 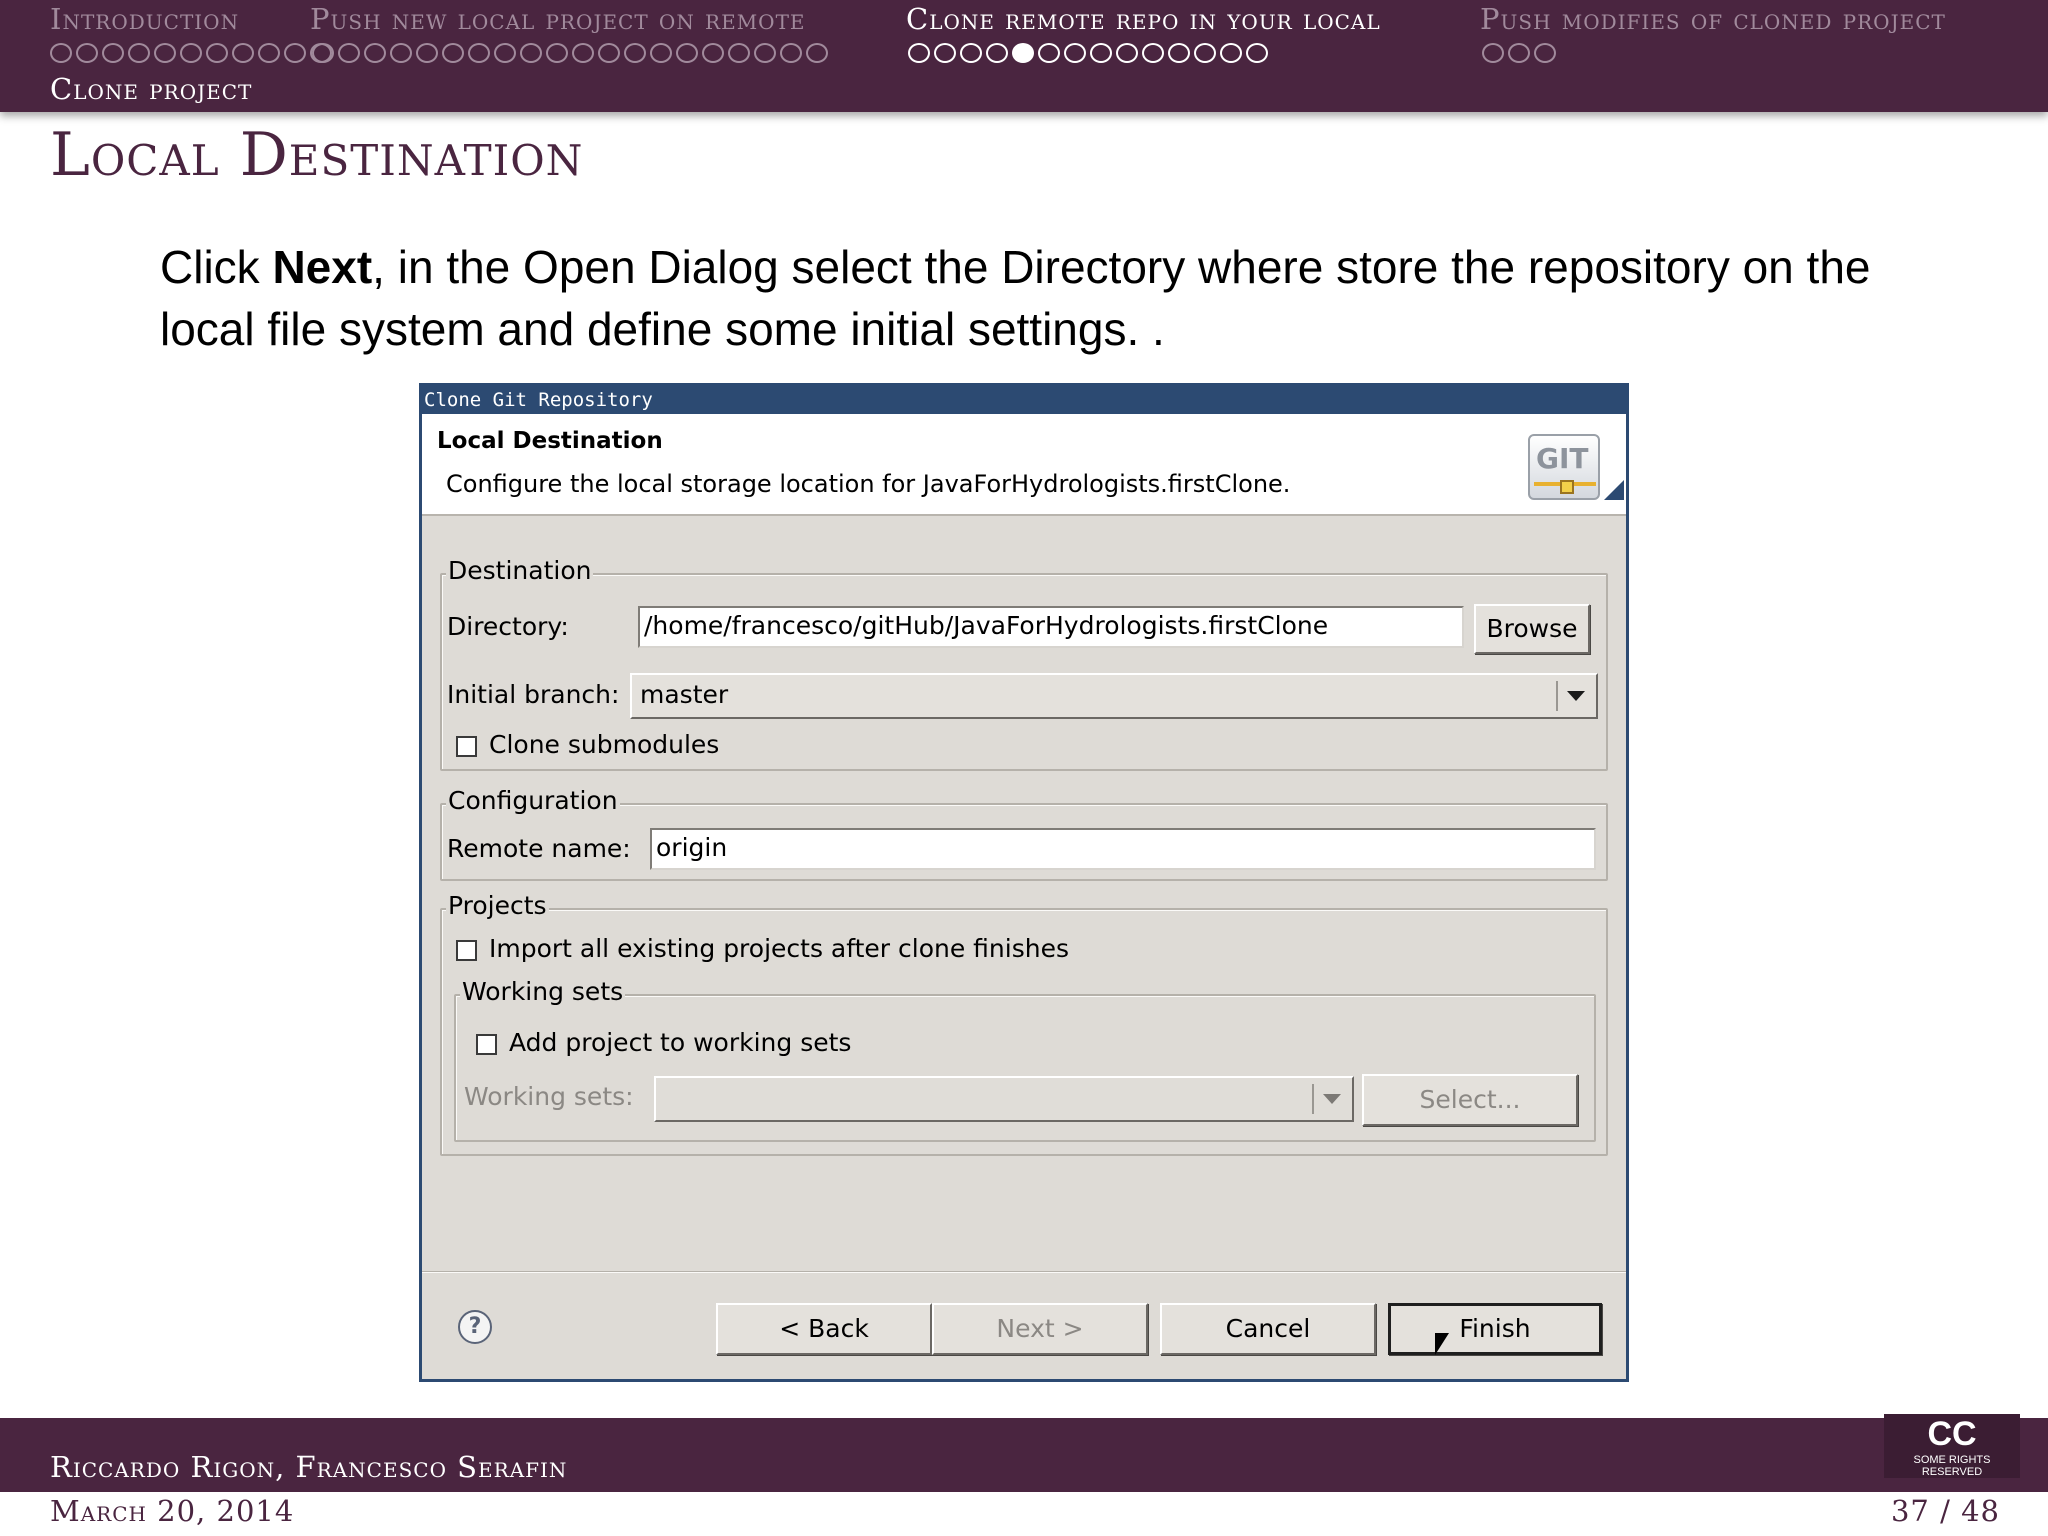 What do you see at coordinates (550, 441) in the screenshot?
I see `dialog-heading: Local Destination` at bounding box center [550, 441].